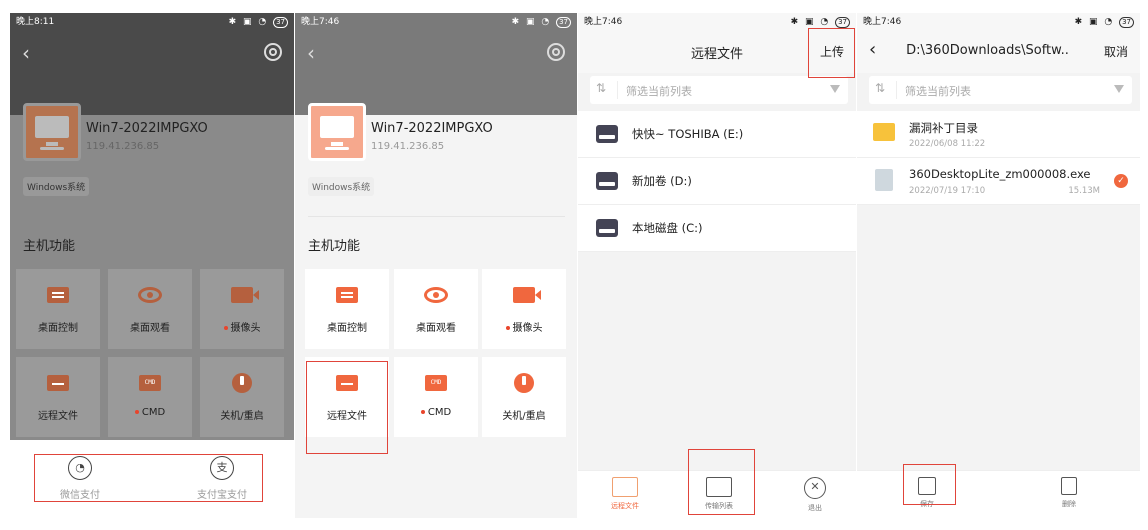 The height and width of the screenshot is (530, 1148). I want to click on page-title: 远程文件, so click(716, 54).